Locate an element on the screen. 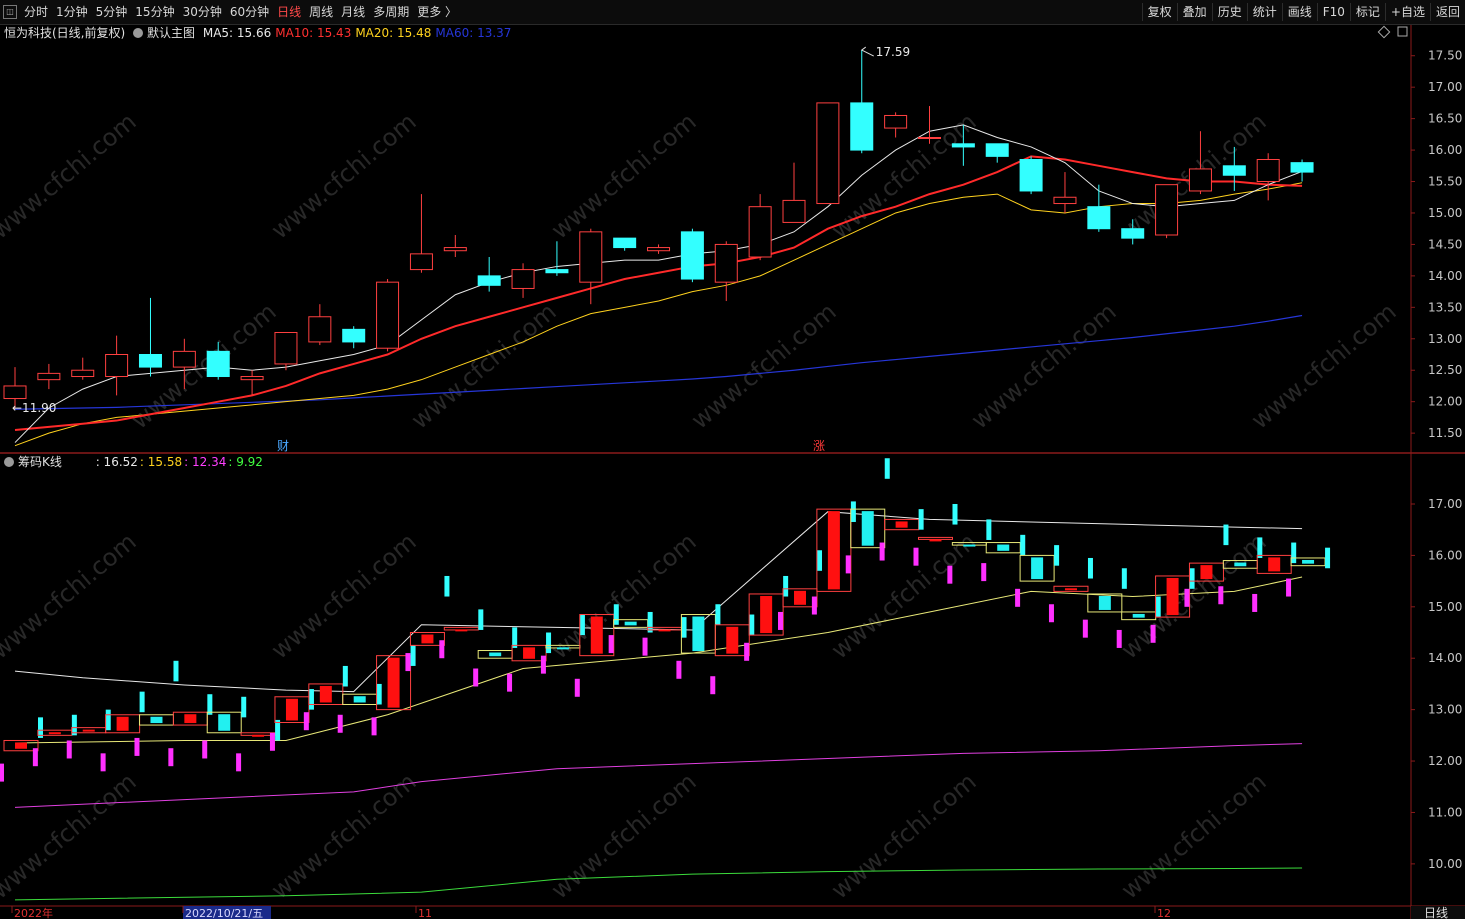 The width and height of the screenshot is (1465, 919). toolbar-action-1: 叠加 is located at coordinates (1194, 12).